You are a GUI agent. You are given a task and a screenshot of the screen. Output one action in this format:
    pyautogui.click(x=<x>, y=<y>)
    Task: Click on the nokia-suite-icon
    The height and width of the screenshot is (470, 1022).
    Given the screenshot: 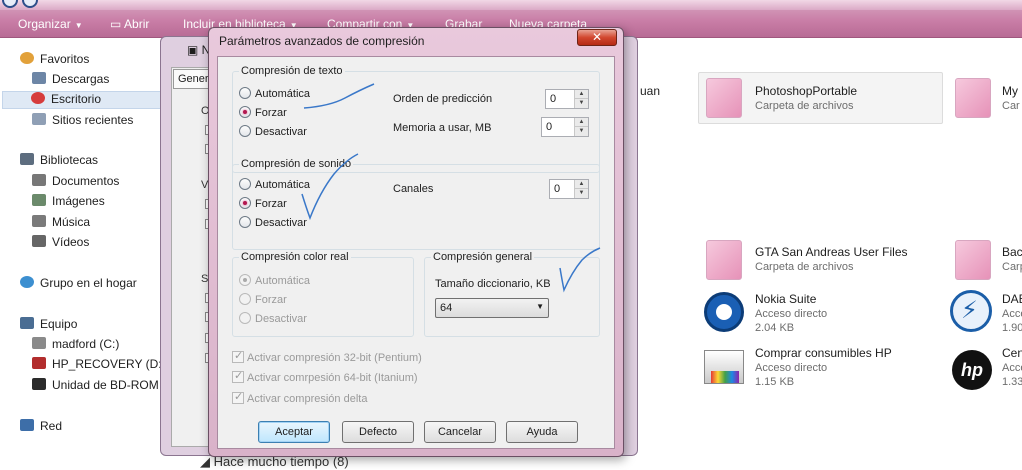 What is the action you would take?
    pyautogui.click(x=724, y=312)
    